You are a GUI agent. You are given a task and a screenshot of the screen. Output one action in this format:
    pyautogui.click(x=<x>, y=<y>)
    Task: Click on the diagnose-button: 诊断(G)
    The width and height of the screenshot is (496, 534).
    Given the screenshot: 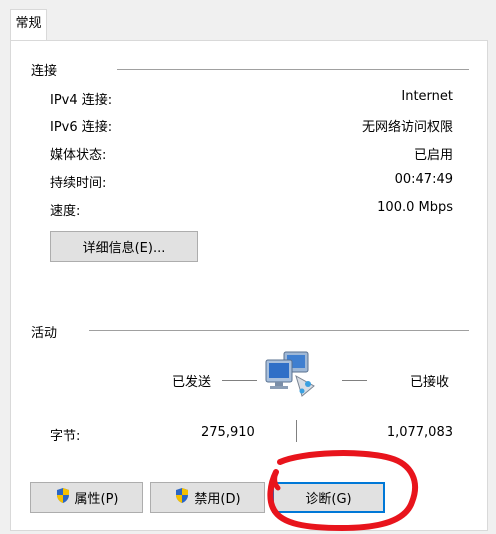 What is the action you would take?
    pyautogui.click(x=328, y=497)
    